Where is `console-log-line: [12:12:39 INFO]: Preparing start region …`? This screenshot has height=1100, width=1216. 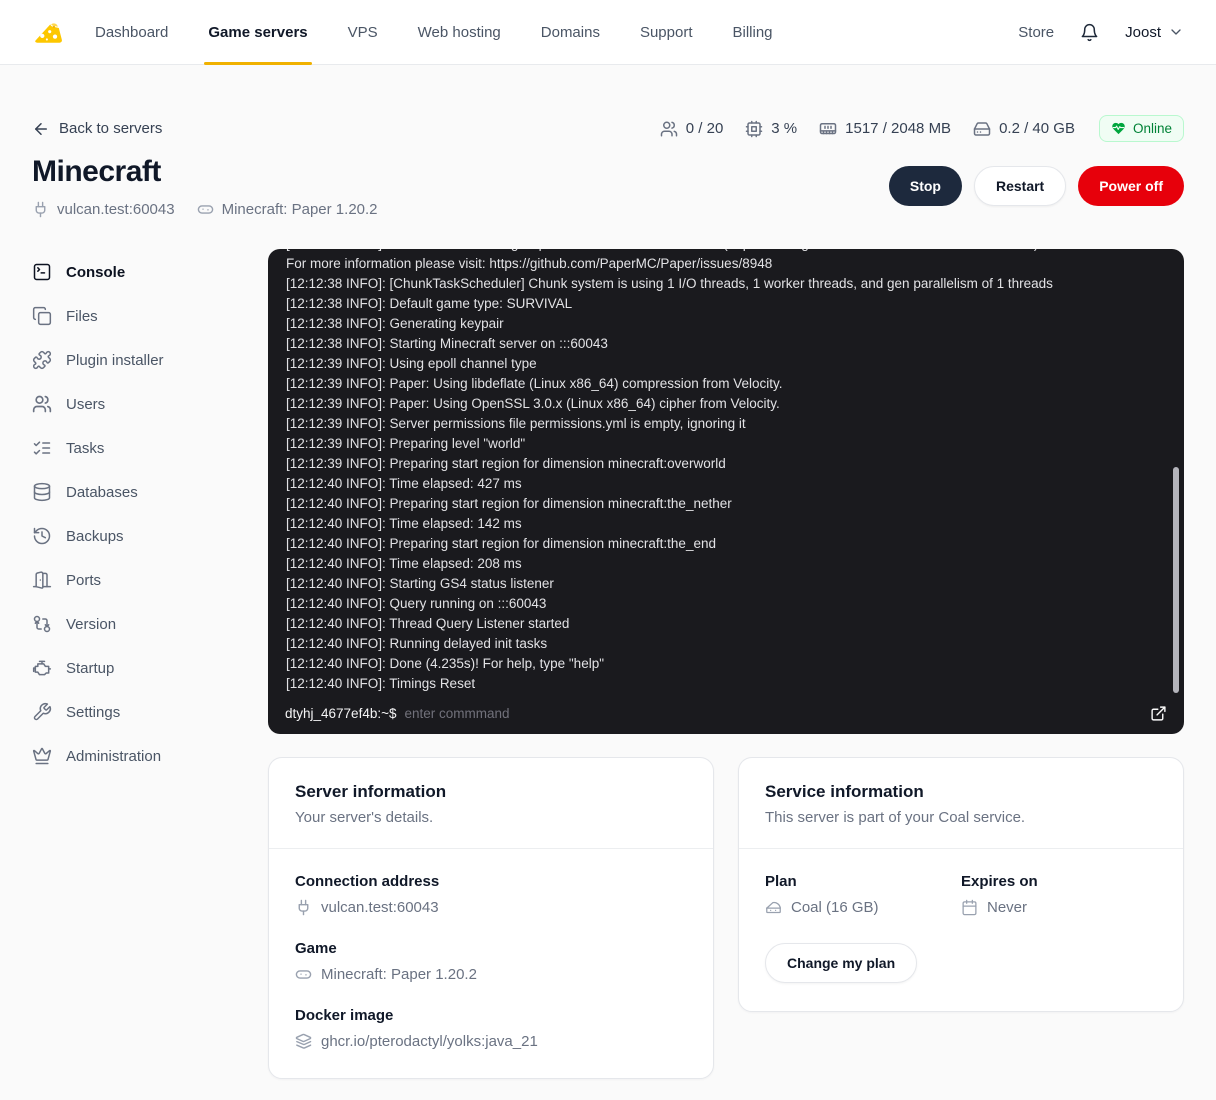 console-log-line: [12:12:39 INFO]: Preparing start region … is located at coordinates (506, 463).